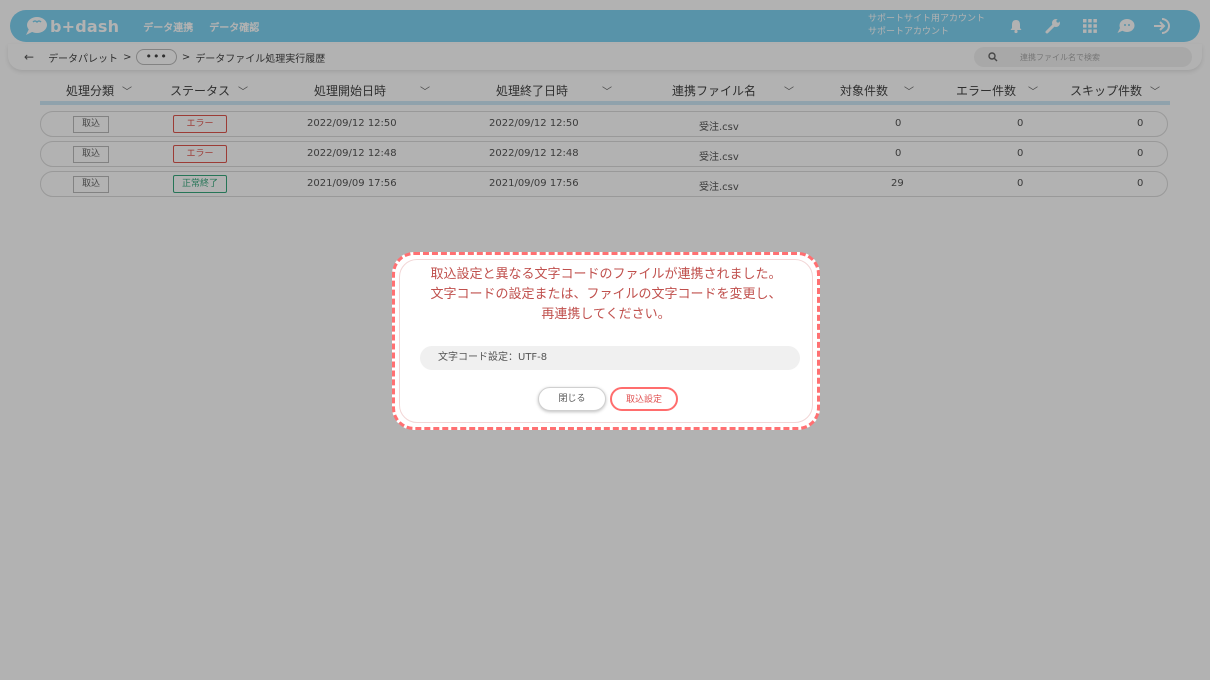  I want to click on character-code-setting: 文字コード設定：UTF-8, so click(610, 358).